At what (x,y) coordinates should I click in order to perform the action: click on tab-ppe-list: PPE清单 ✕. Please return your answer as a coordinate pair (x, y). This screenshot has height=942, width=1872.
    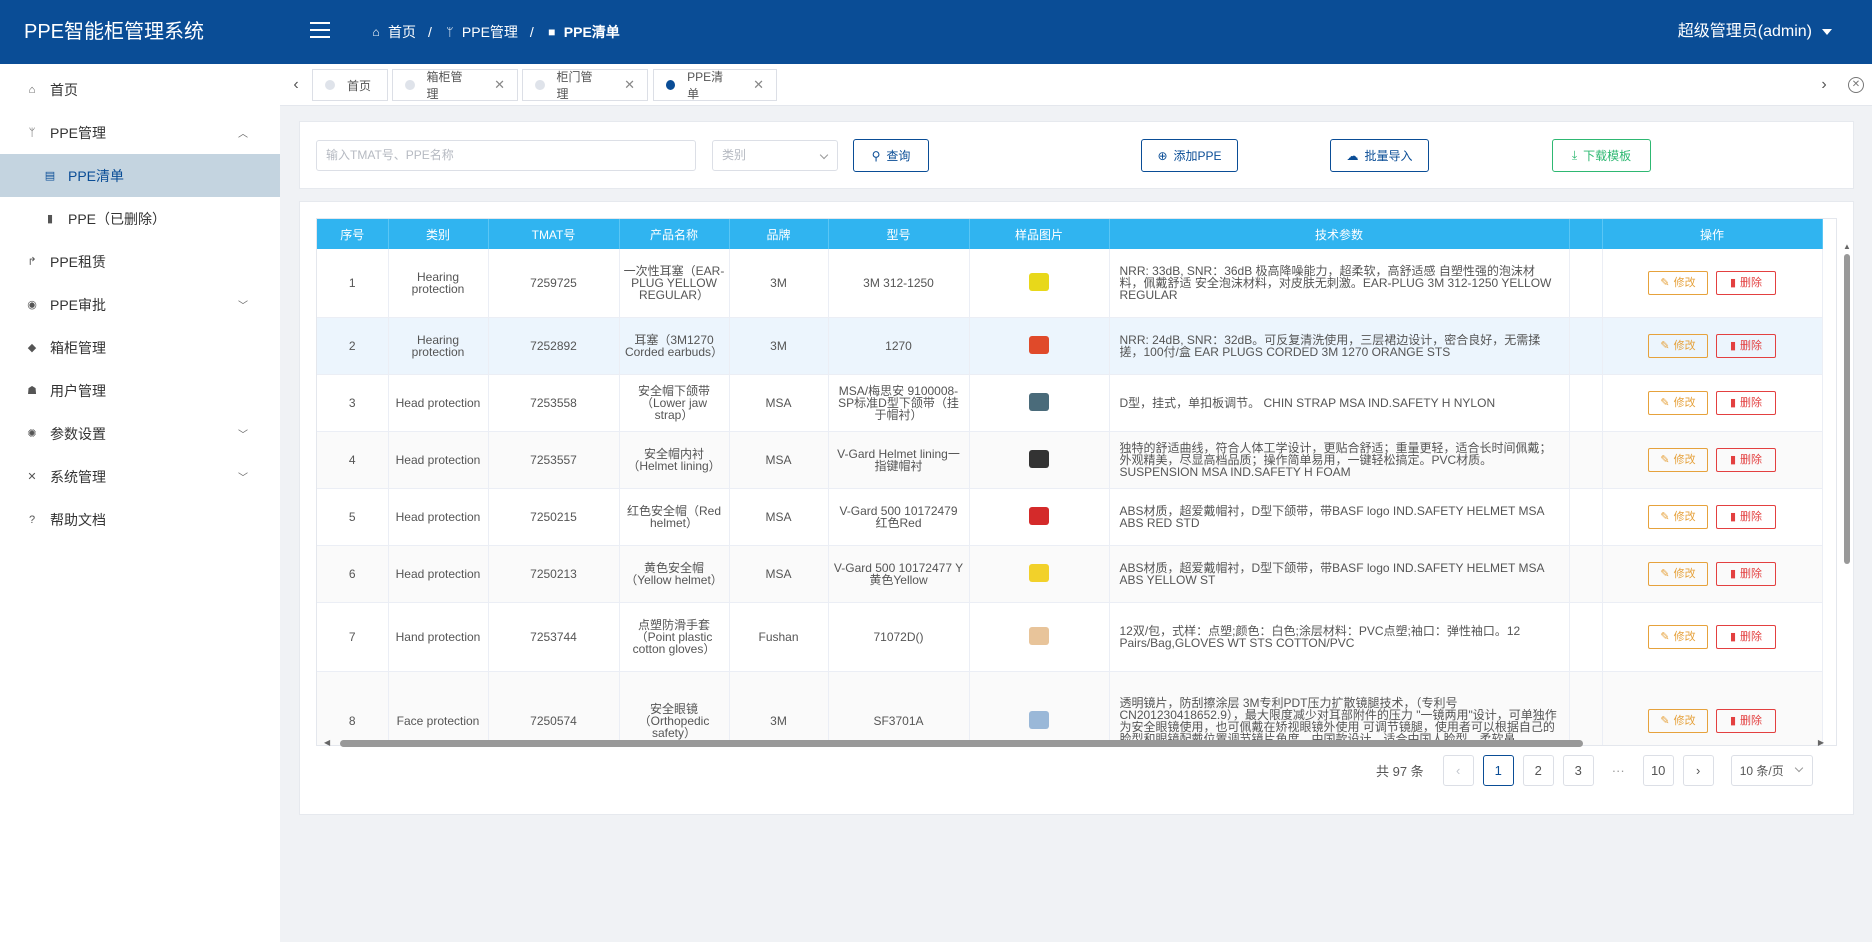
    Looking at the image, I should click on (715, 85).